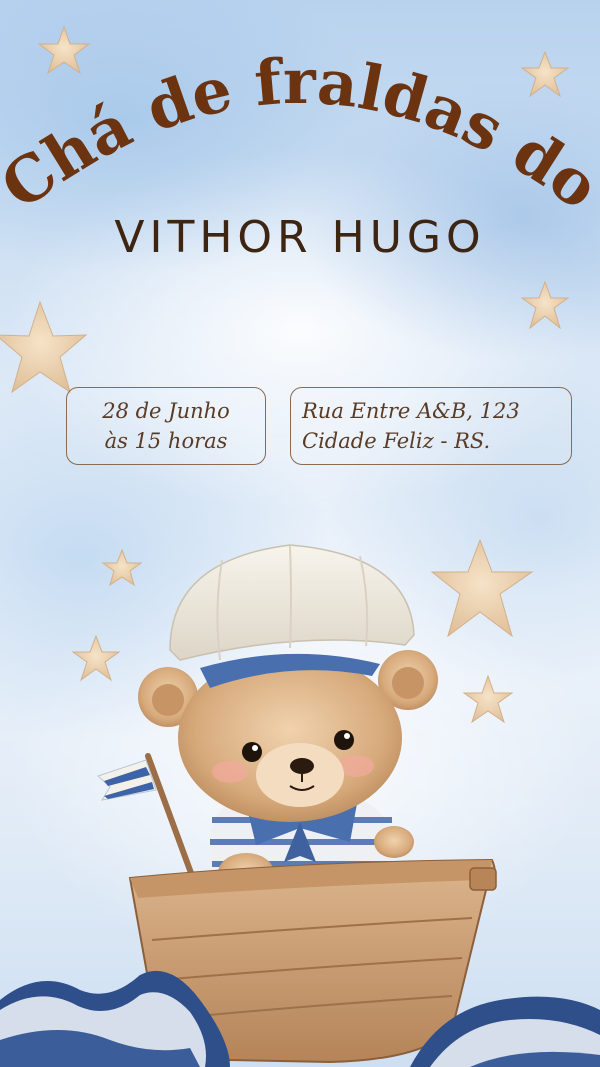 This screenshot has height=1067, width=600. What do you see at coordinates (166, 426) in the screenshot?
I see `date-box: 28 de Junho às 15 horas` at bounding box center [166, 426].